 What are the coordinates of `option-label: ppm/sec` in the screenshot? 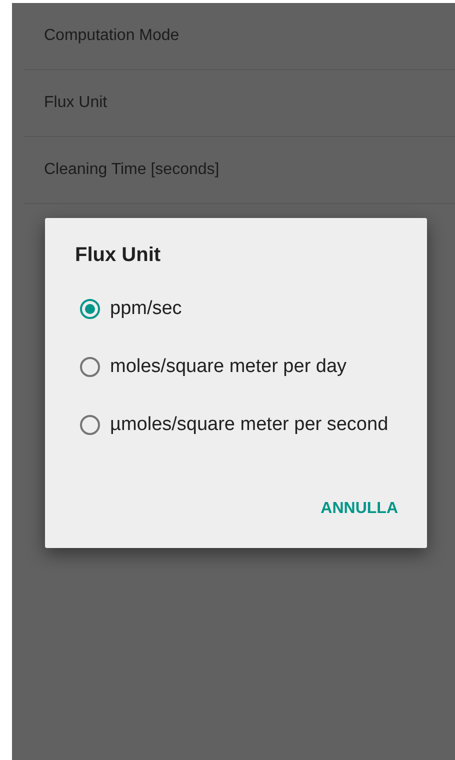 It's located at (250, 309).